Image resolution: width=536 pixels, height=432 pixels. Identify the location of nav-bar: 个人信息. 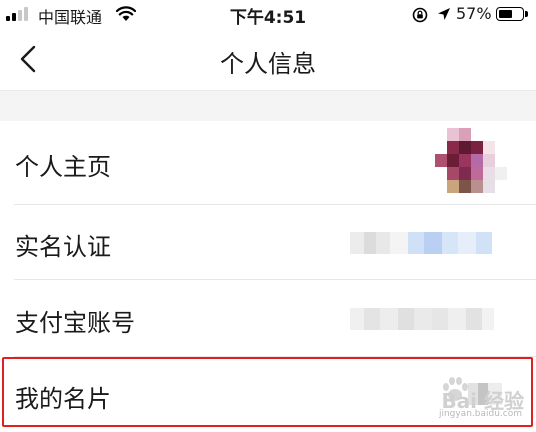
(268, 60).